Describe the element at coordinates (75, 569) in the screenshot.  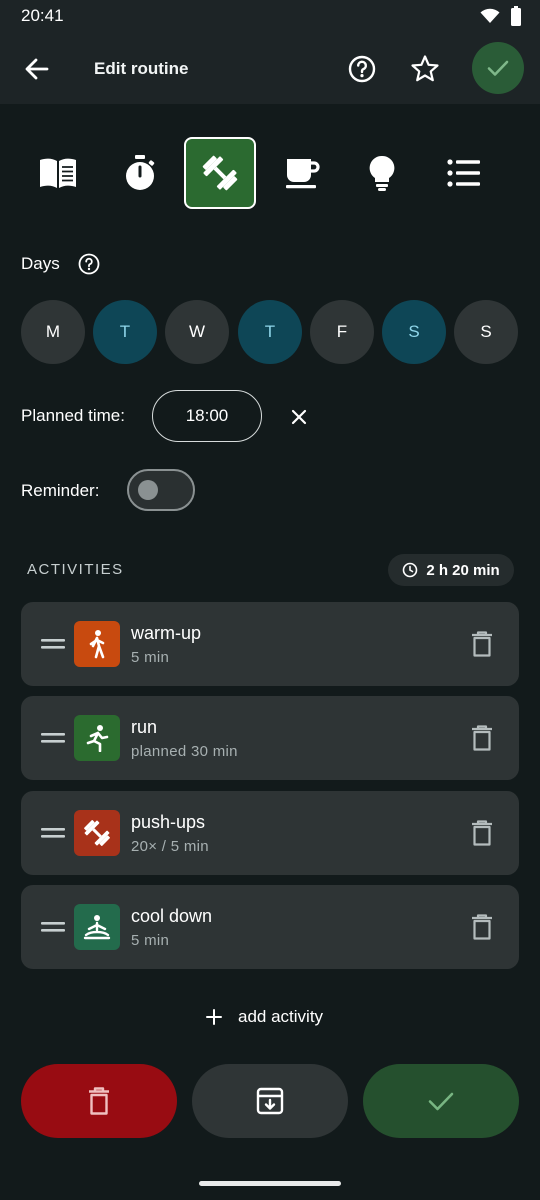
I see `activities-header: ACTIVITIES` at that location.